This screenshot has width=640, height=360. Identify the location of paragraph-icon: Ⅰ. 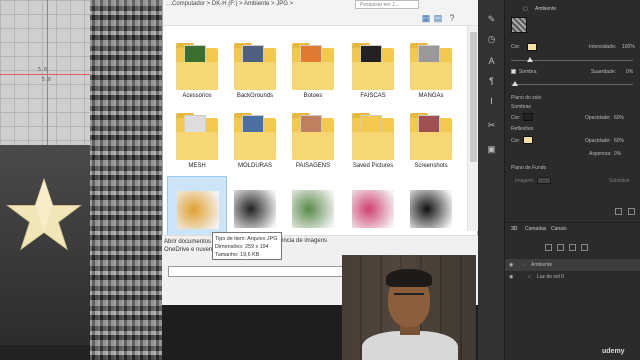
(491, 101).